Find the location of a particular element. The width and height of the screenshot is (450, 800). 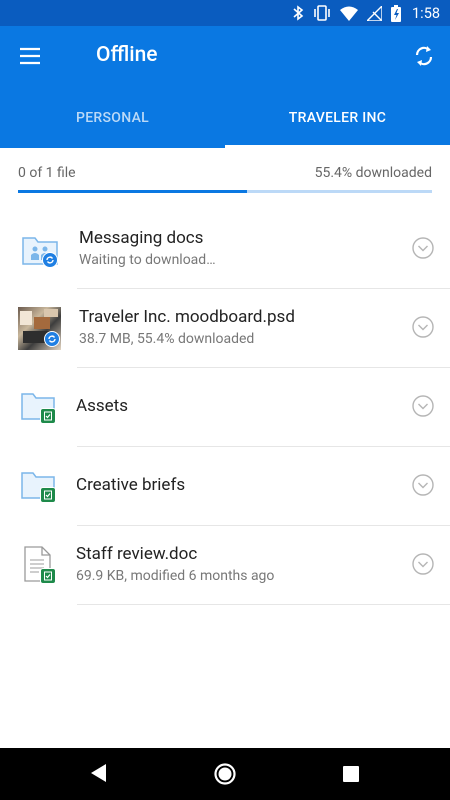

download-progress: 0 of 1 file 55.4% downloaded is located at coordinates (225, 173).